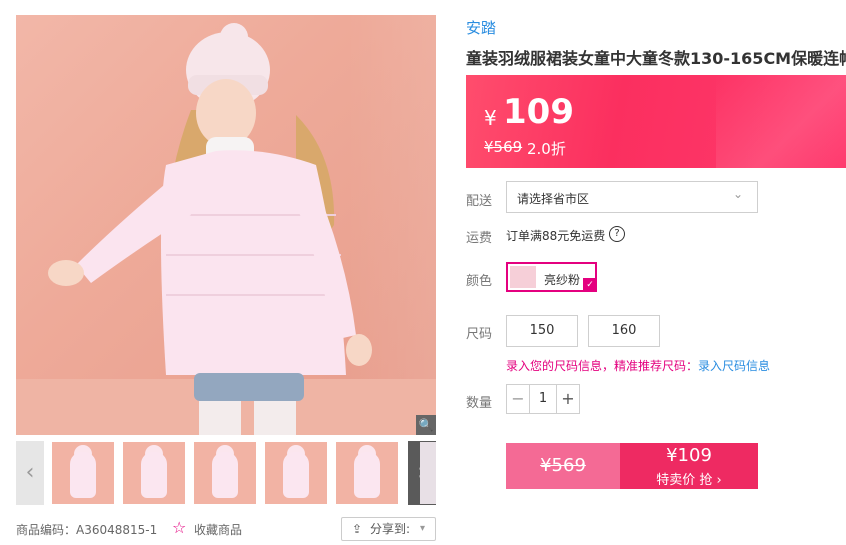 The height and width of the screenshot is (545, 846). I want to click on price-box-sheen, so click(781, 121).